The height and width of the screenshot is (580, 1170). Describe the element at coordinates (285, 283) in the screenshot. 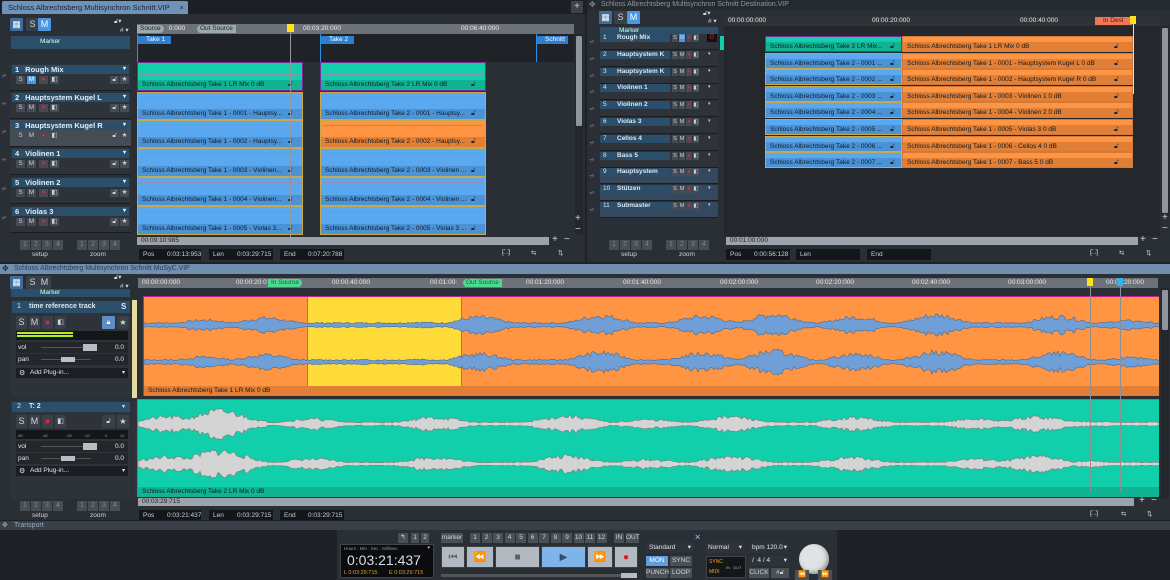

I see `in-source-marker: In Source` at that location.